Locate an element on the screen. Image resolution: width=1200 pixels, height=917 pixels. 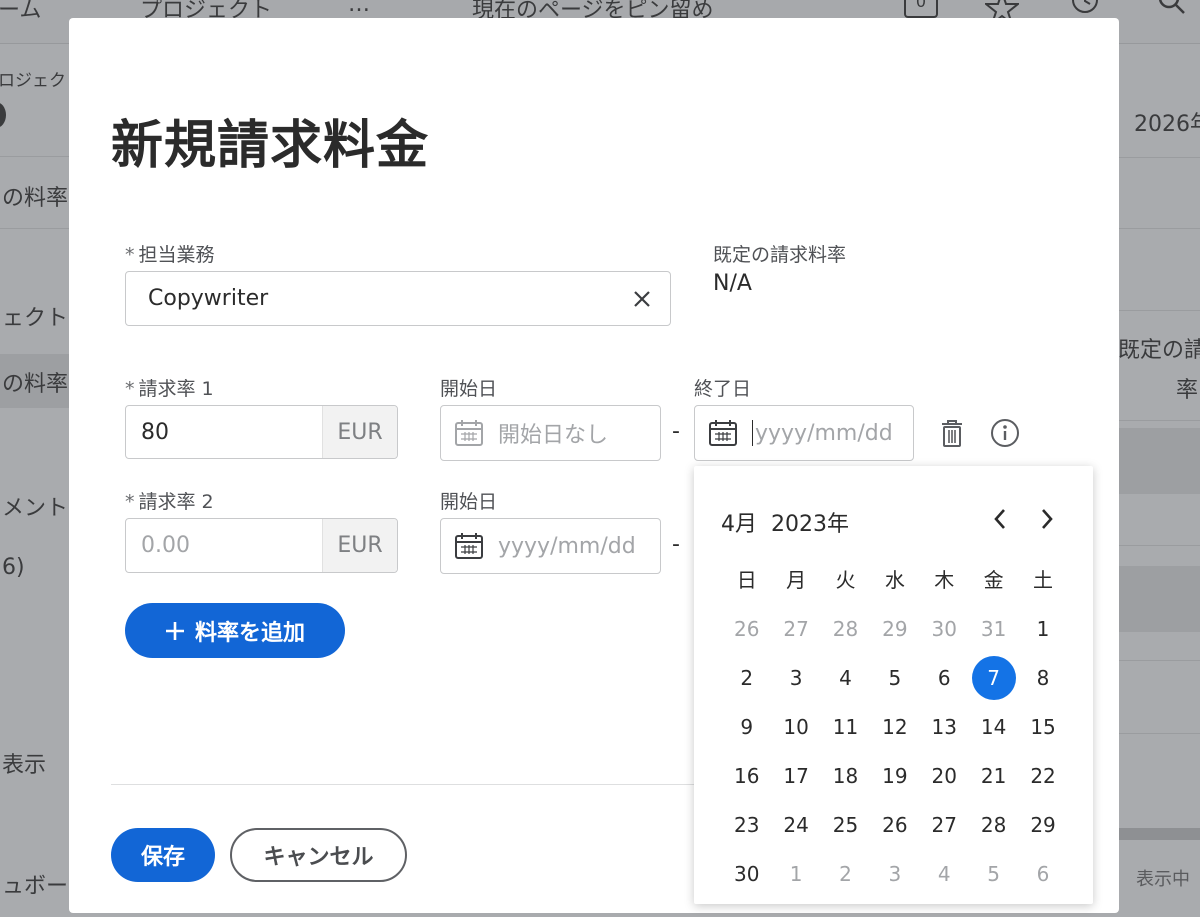
calendar-day-label: 9 is located at coordinates (747, 727).